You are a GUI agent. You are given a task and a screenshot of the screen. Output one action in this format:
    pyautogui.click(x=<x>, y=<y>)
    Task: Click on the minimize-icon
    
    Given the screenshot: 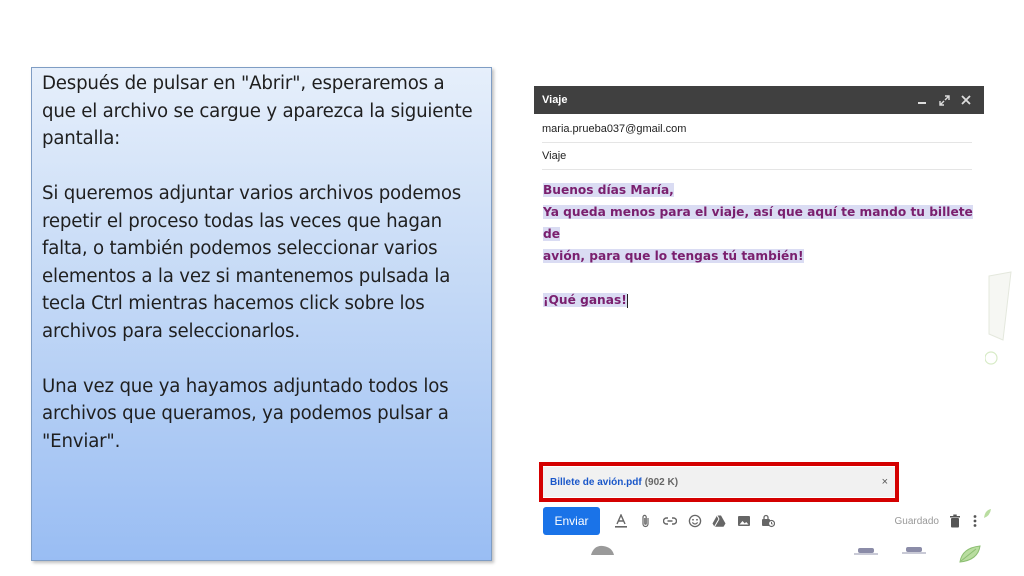 What is the action you would take?
    pyautogui.click(x=922, y=100)
    